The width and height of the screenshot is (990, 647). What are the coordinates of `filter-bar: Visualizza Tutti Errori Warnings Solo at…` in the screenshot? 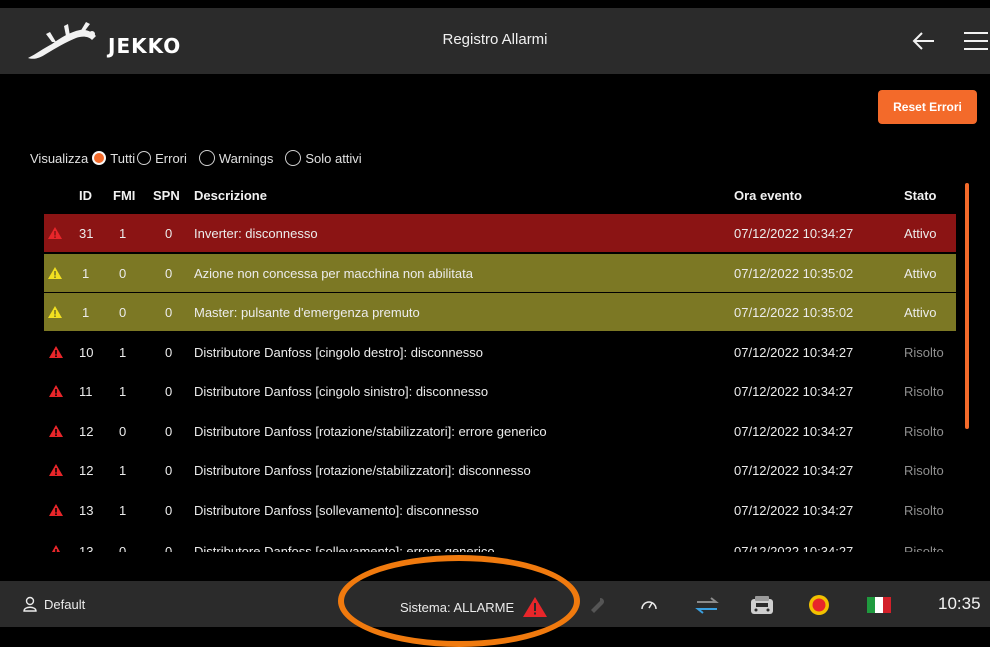 It's located at (202, 158).